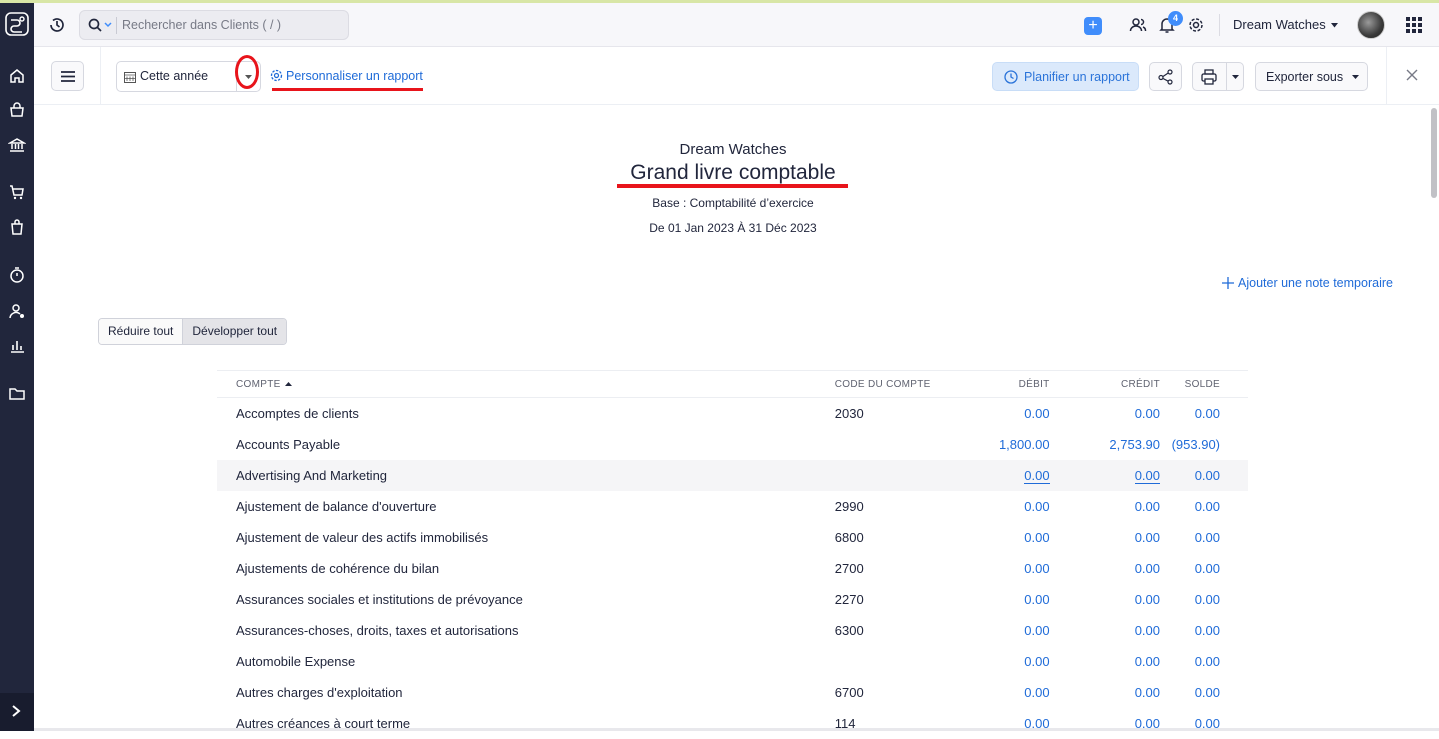 The image size is (1439, 739). I want to click on credit-amount: 2,753.90, so click(1105, 444).